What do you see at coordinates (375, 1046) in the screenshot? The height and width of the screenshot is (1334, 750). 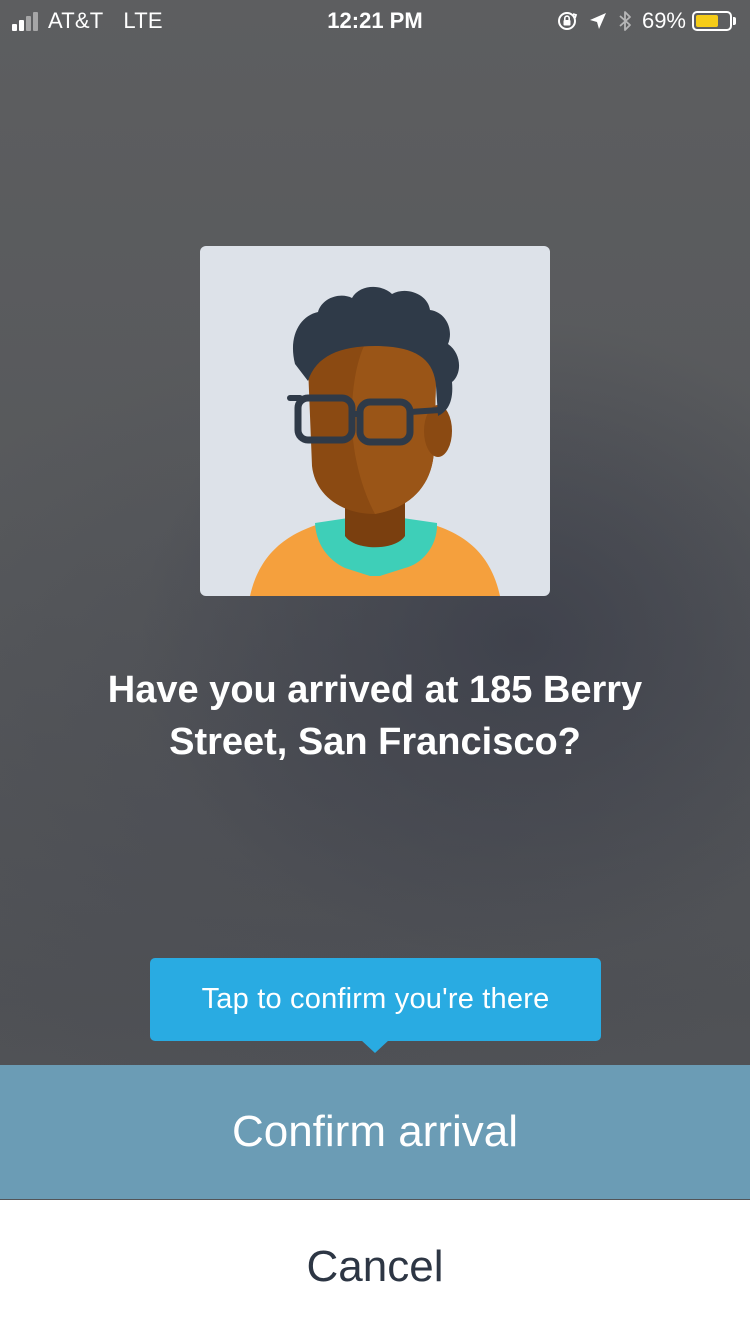 I see `tooltip-pointer` at bounding box center [375, 1046].